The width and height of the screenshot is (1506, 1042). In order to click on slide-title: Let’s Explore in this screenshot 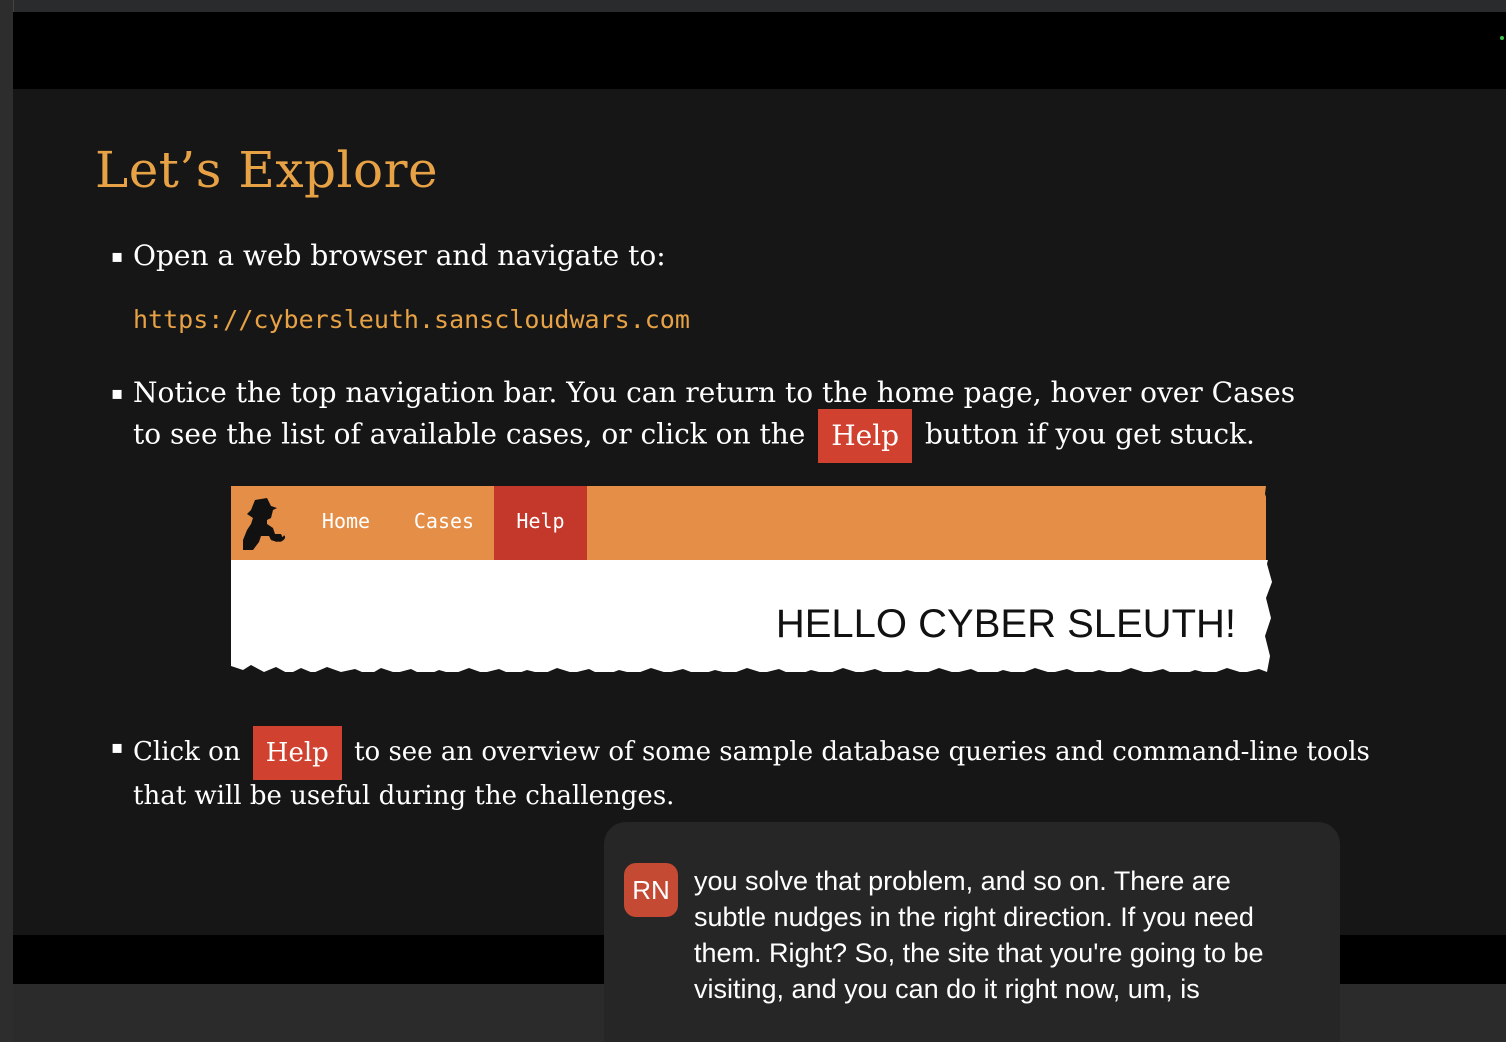, I will do `click(267, 170)`.